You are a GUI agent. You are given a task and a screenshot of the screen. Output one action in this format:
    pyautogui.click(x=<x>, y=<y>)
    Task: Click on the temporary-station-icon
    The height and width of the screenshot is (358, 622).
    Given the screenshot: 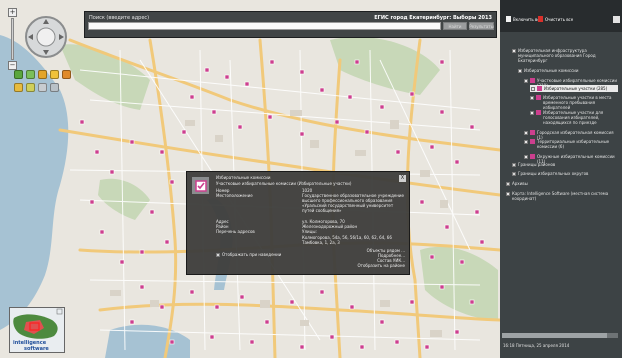 What is the action you would take?
    pyautogui.click(x=538, y=97)
    